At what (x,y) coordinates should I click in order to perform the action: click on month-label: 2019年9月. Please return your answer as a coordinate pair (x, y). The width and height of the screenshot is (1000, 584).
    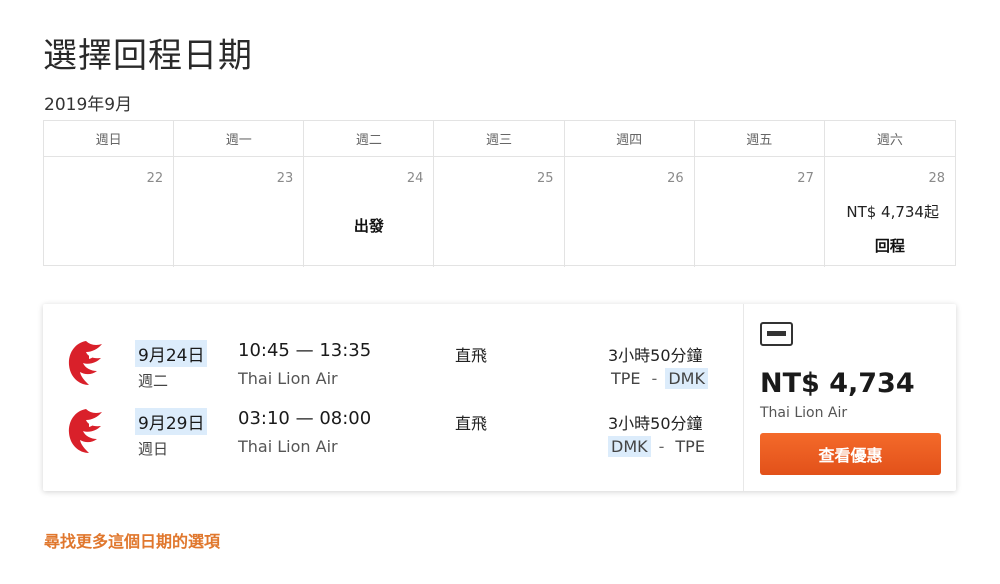
    Looking at the image, I should click on (88, 105).